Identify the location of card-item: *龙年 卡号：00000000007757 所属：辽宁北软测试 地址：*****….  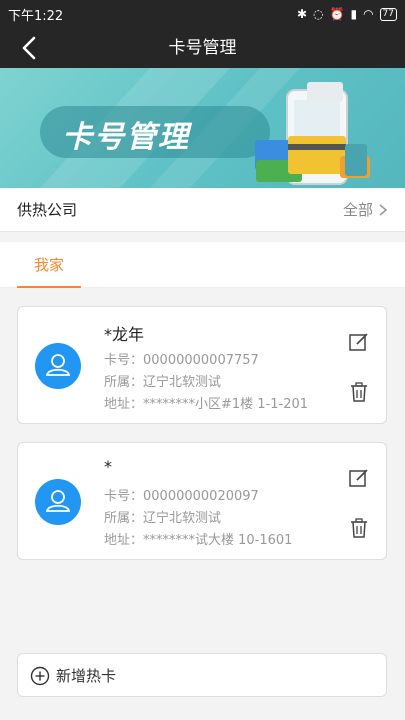
(202, 365).